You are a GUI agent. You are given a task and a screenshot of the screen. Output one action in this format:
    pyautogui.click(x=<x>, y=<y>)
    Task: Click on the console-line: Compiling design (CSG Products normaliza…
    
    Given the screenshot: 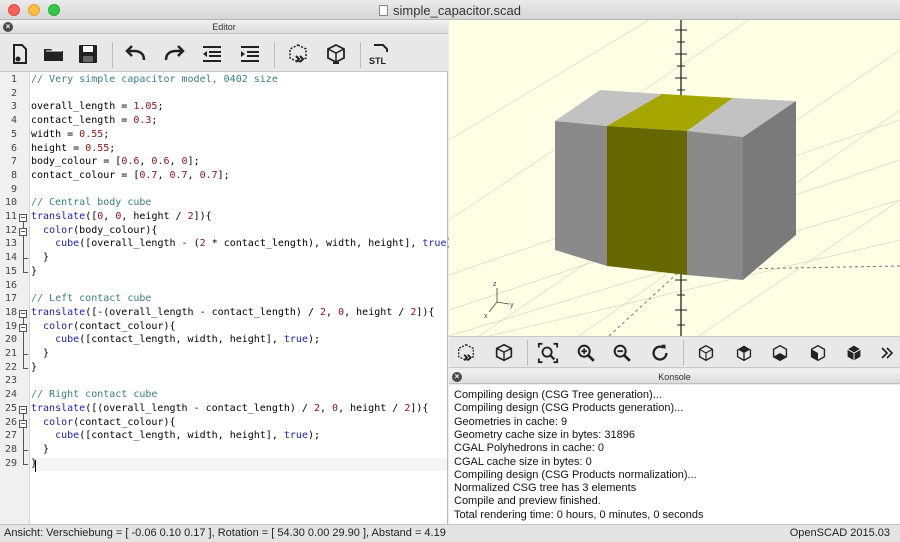 What is the action you would take?
    pyautogui.click(x=575, y=474)
    